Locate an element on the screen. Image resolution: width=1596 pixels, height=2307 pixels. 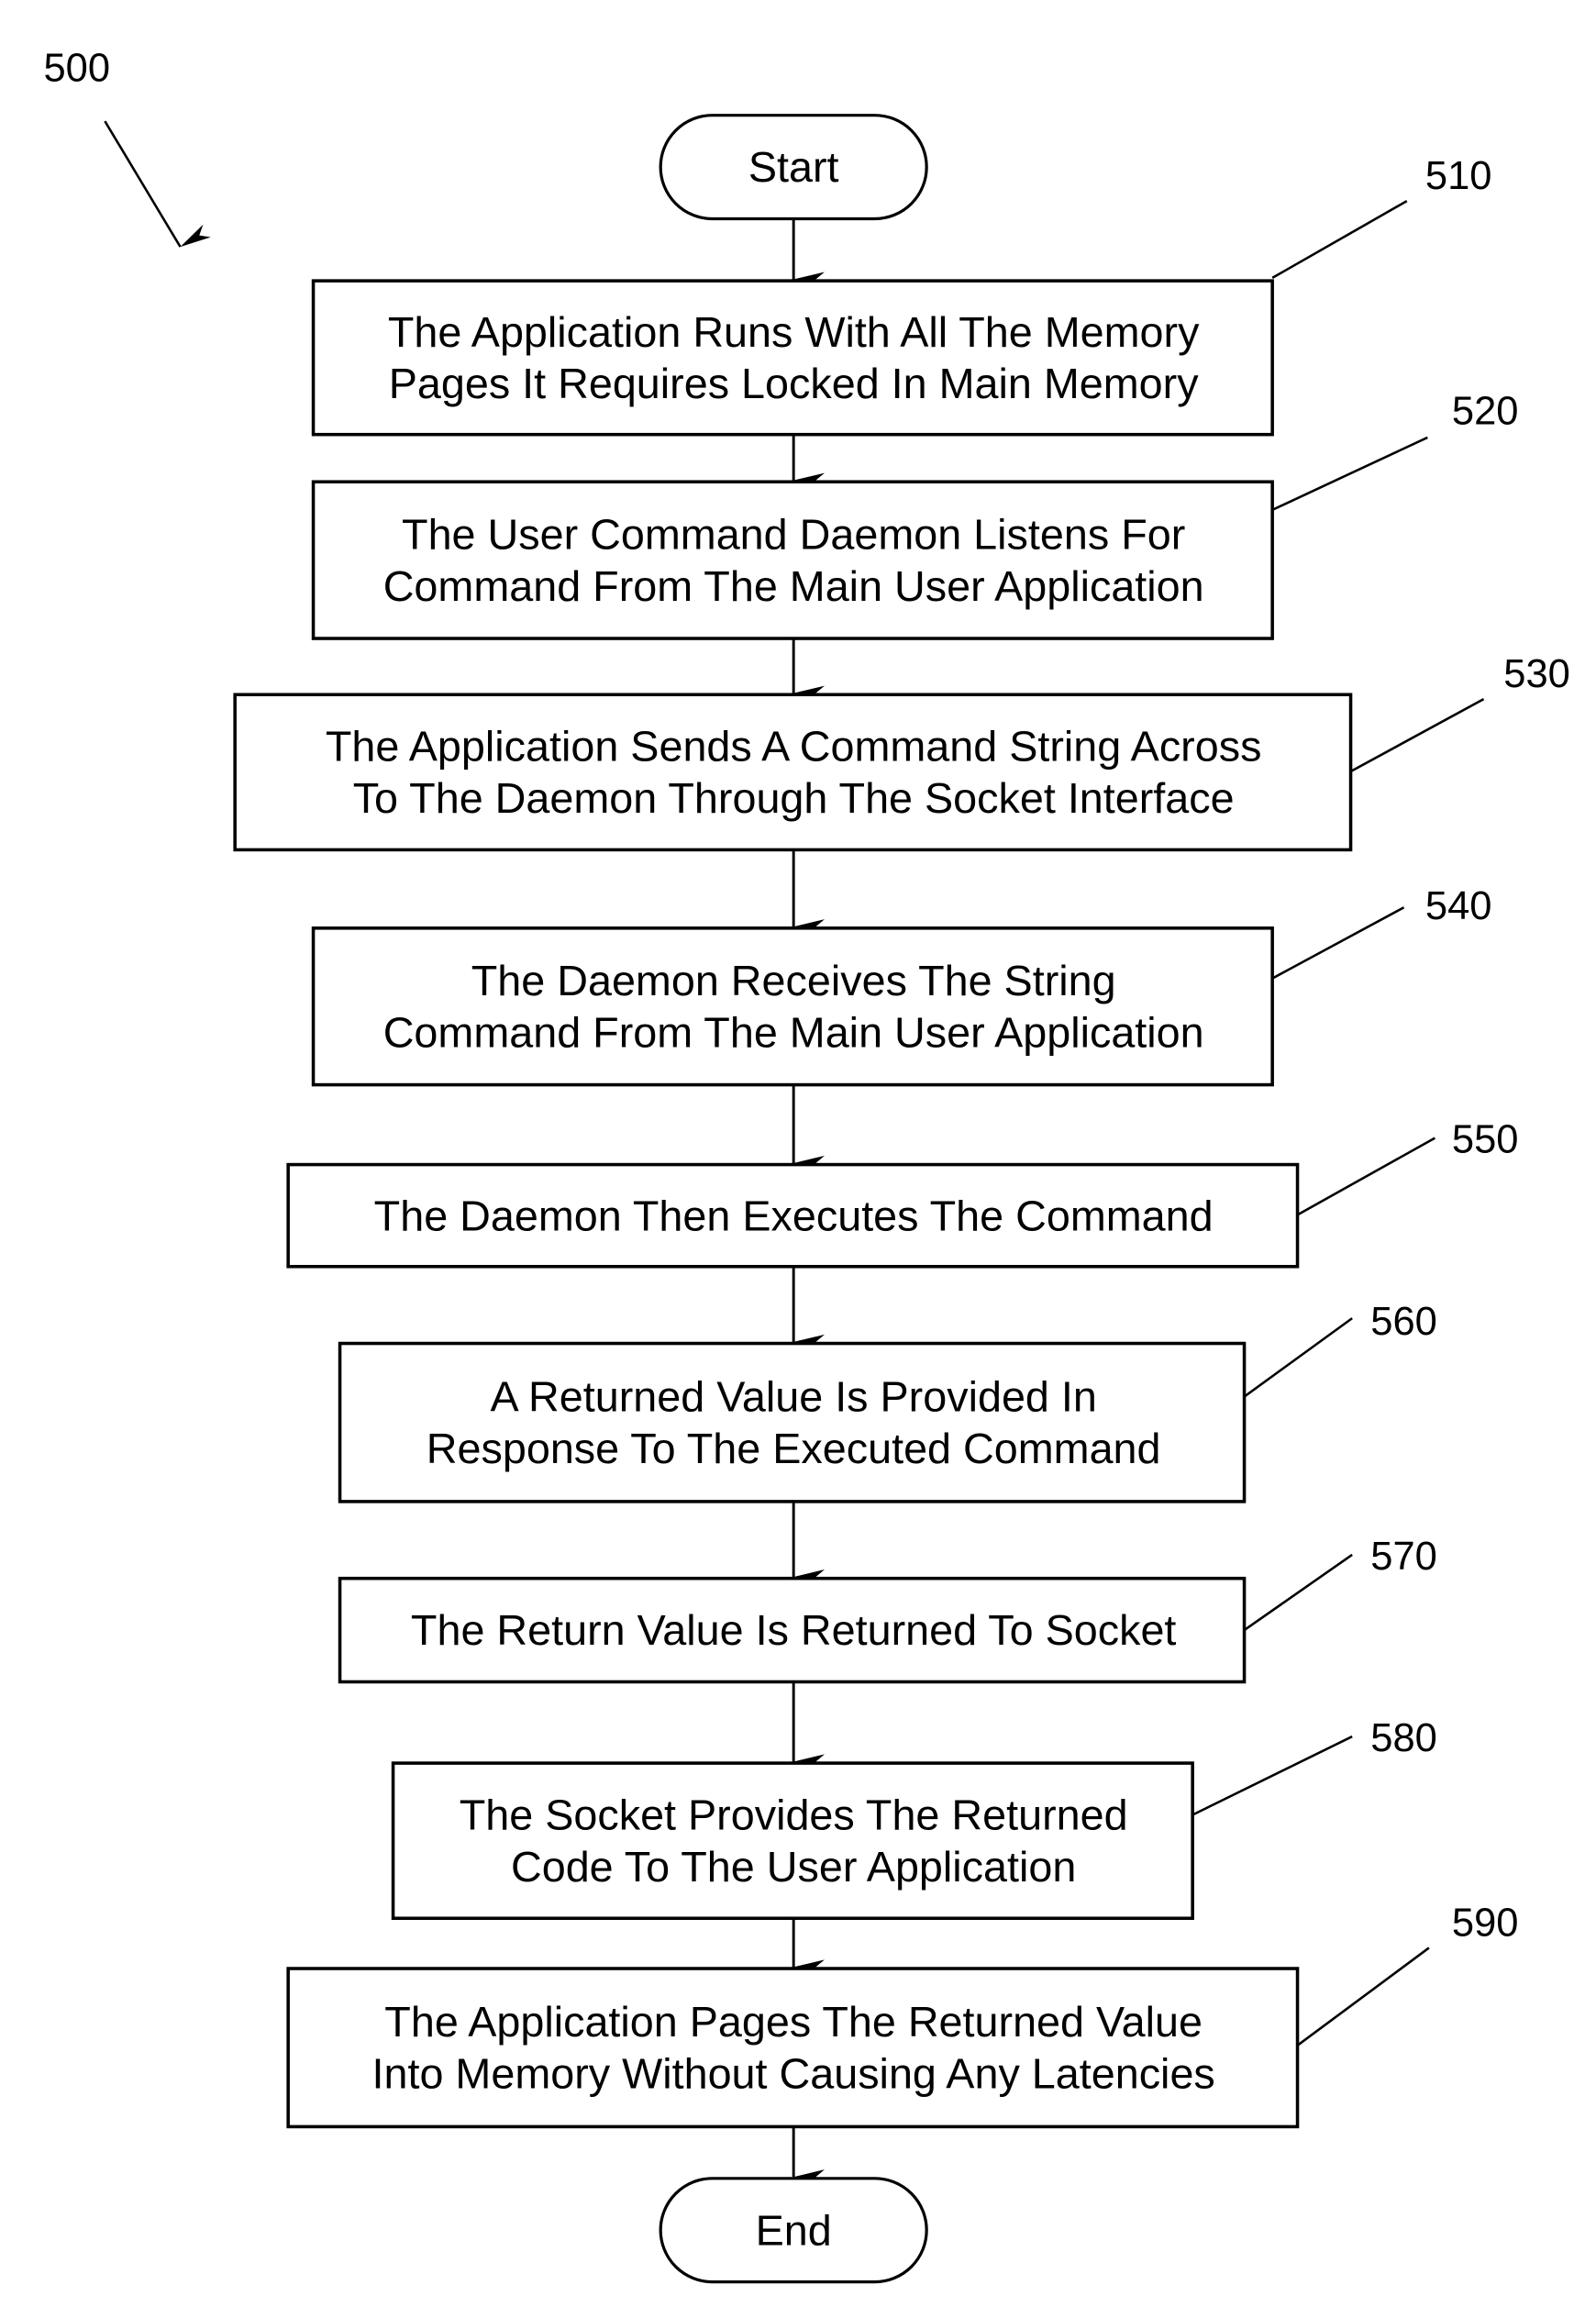
step-reference-number: 510 is located at coordinates (1458, 176).